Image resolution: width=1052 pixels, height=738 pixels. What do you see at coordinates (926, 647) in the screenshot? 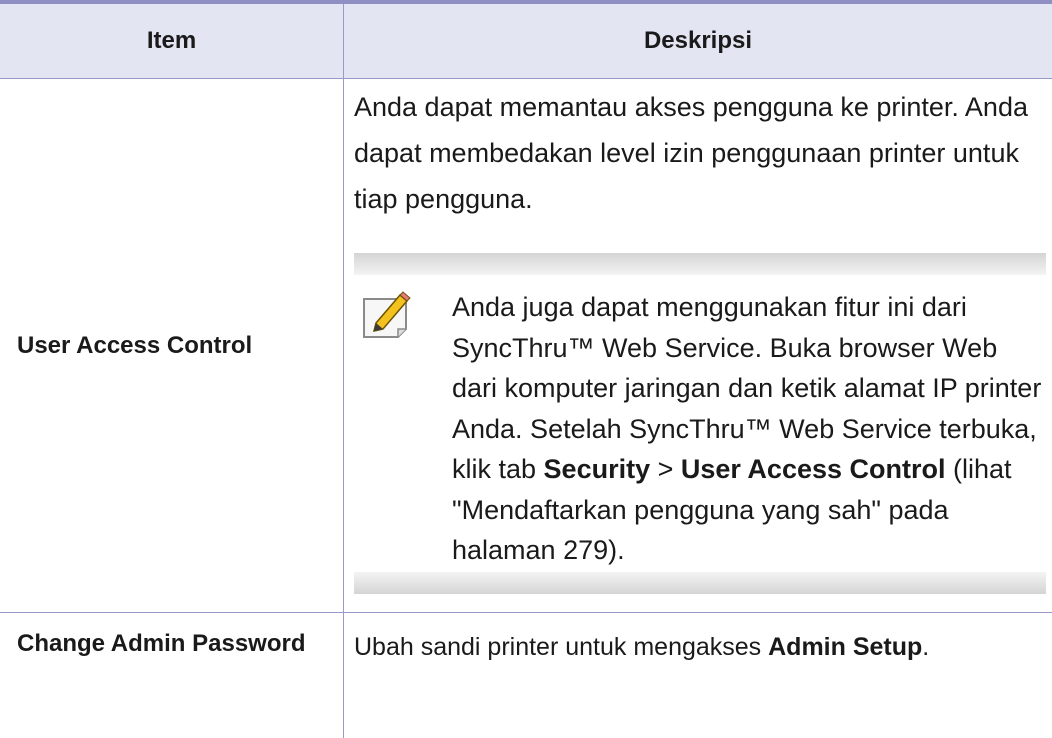
I see `description-text: .` at bounding box center [926, 647].